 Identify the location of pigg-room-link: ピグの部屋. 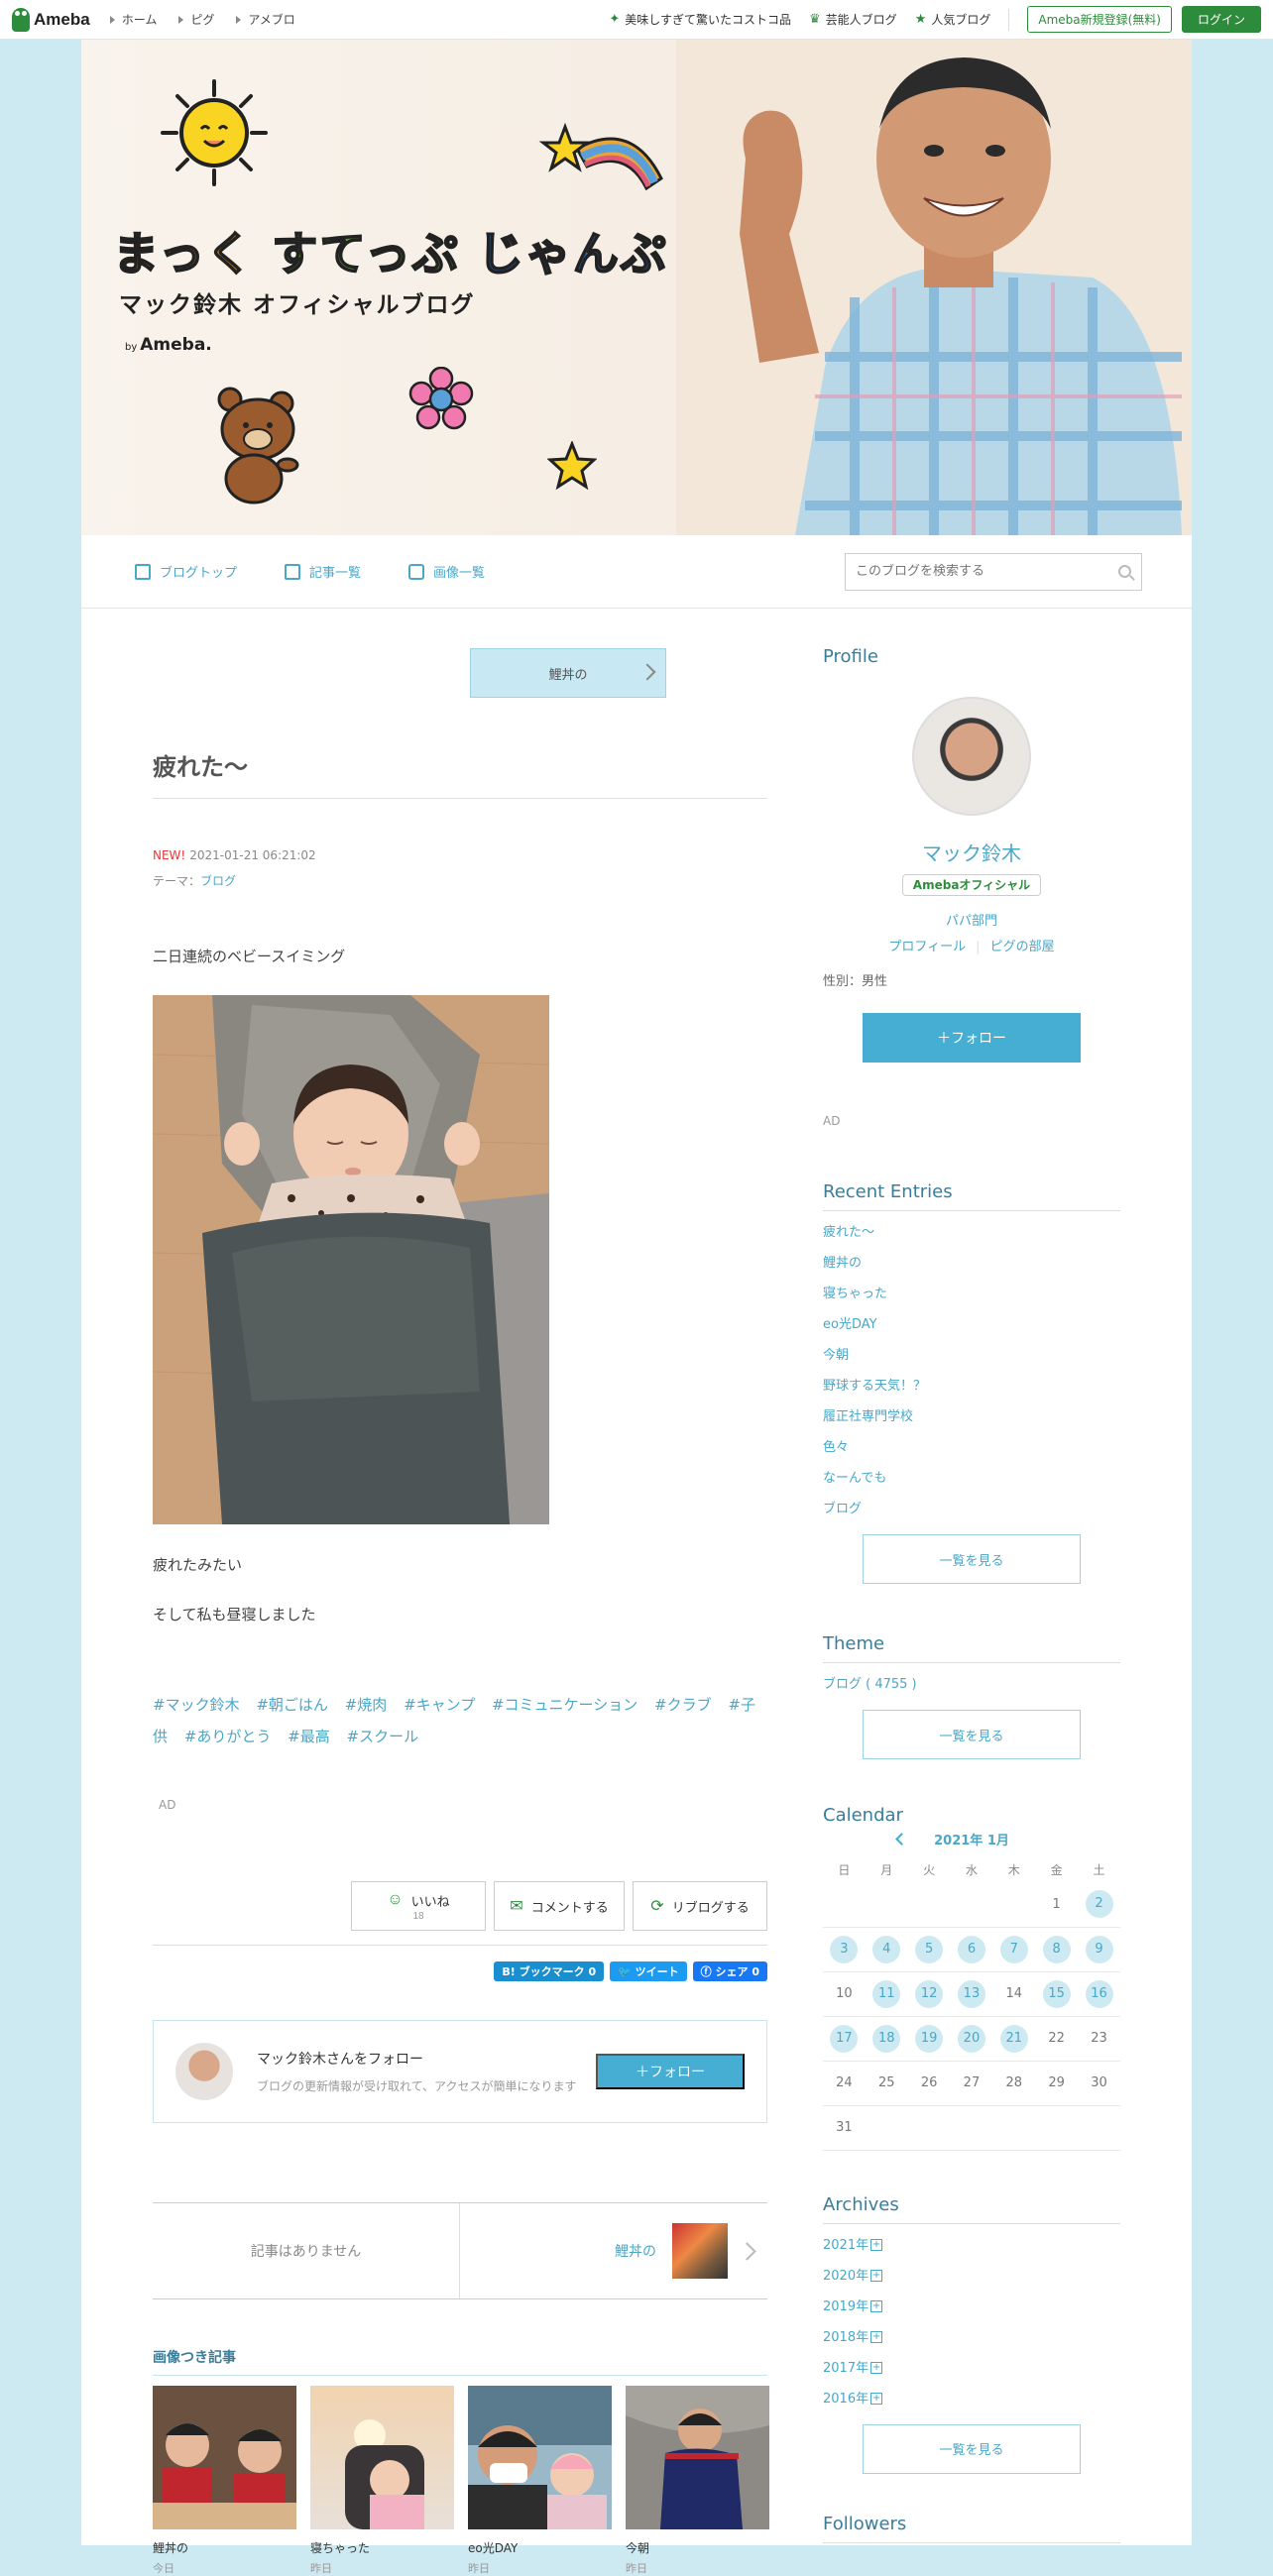
(1022, 947).